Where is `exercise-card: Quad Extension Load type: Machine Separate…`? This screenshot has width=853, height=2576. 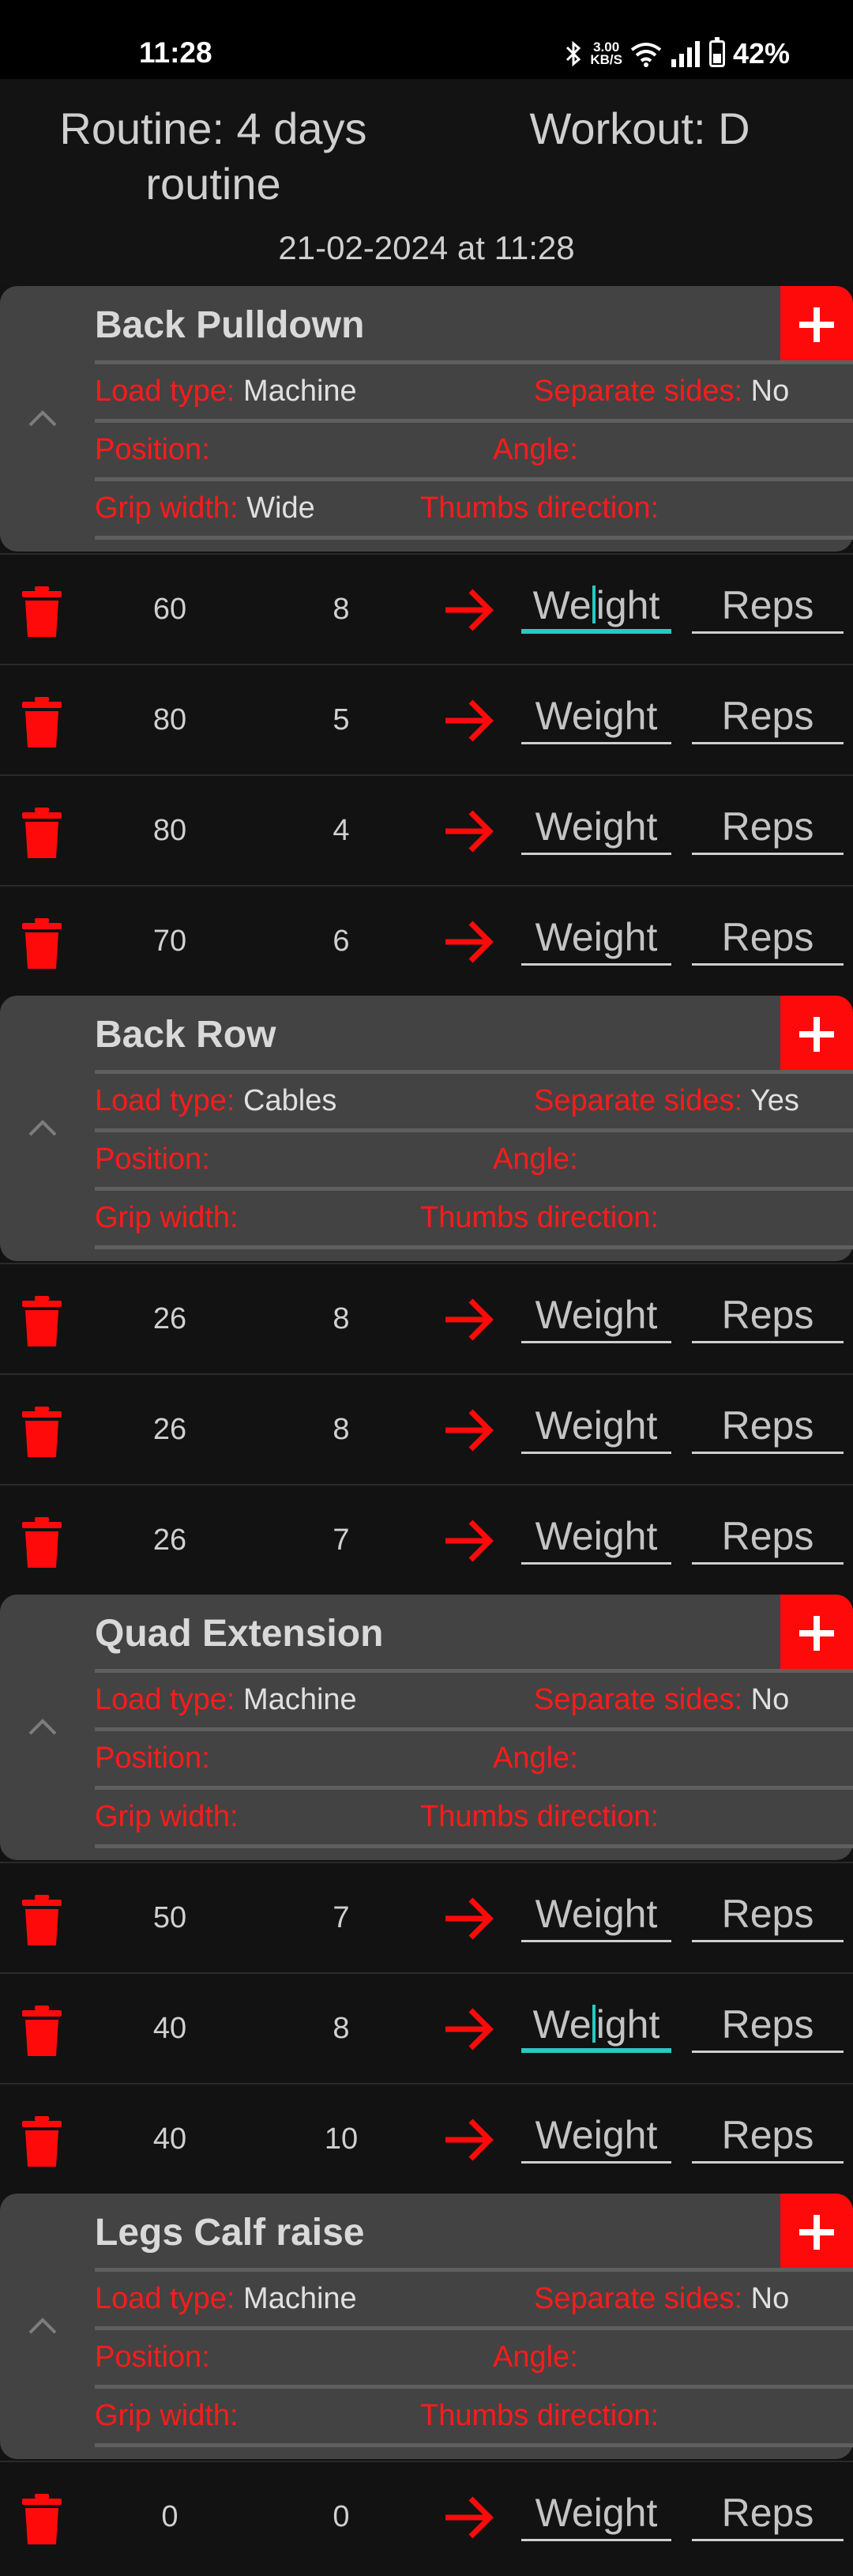 exercise-card: Quad Extension Load type: Machine Separate… is located at coordinates (426, 1727).